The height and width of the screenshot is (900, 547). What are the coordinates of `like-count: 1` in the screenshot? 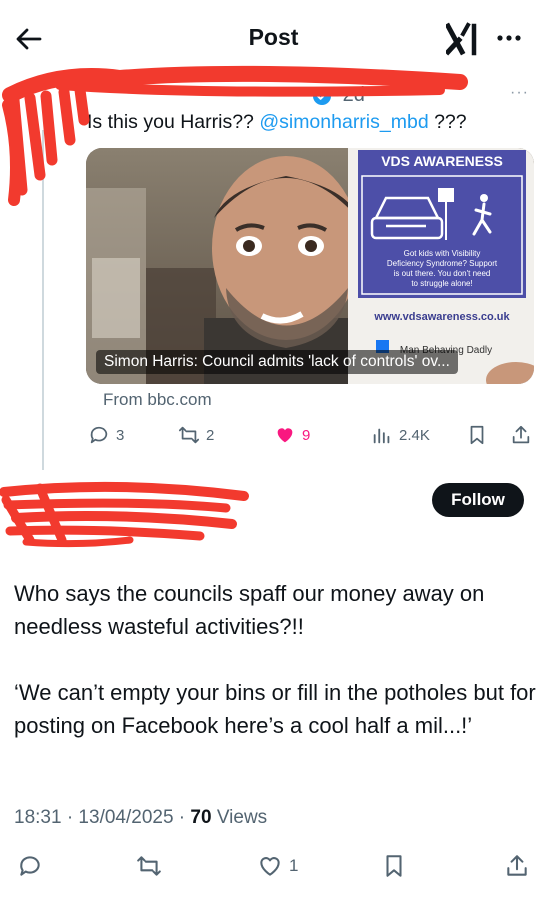 It's located at (294, 865).